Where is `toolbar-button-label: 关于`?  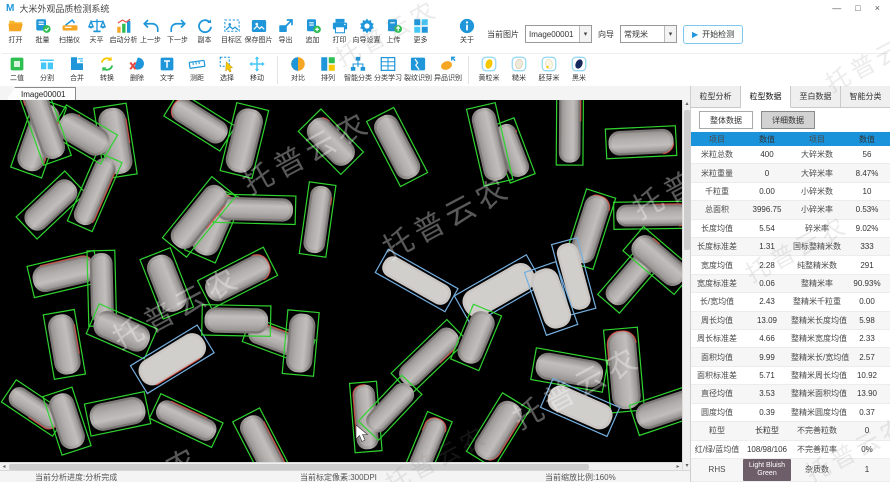
toolbar-button-label: 关于 is located at coordinates (467, 40).